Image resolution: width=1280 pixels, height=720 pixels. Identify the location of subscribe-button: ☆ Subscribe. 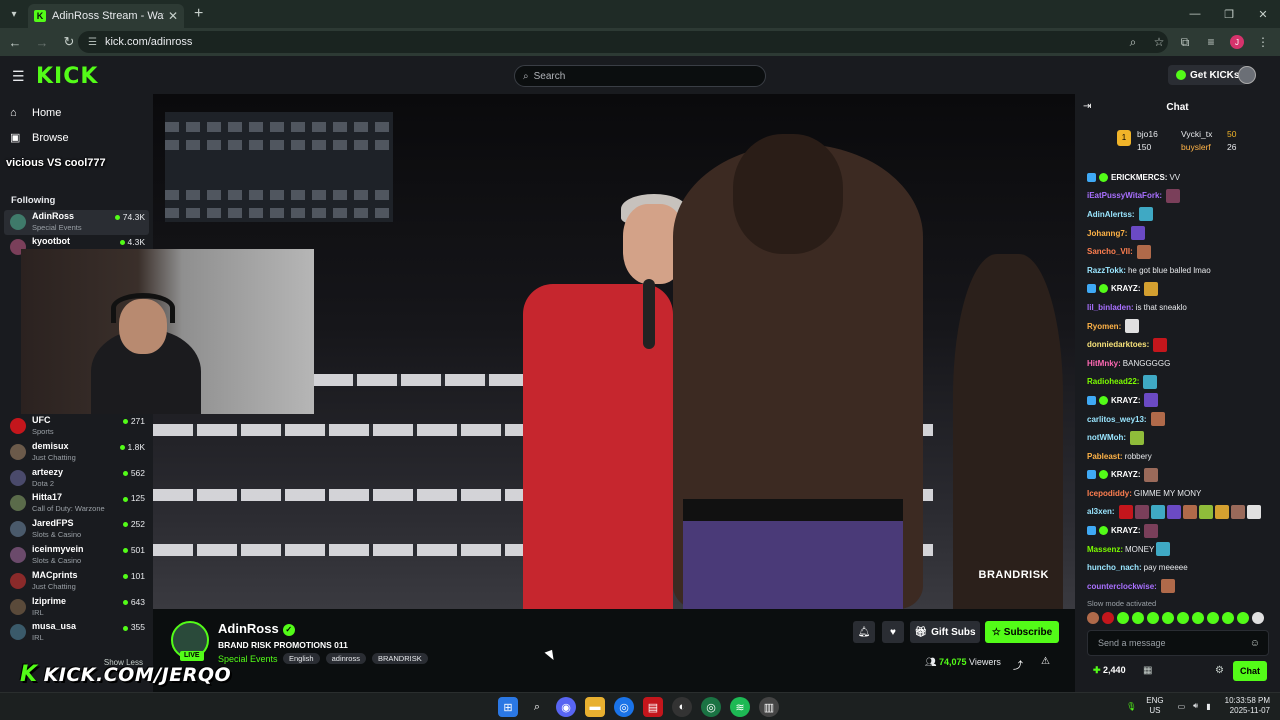
(1022, 632).